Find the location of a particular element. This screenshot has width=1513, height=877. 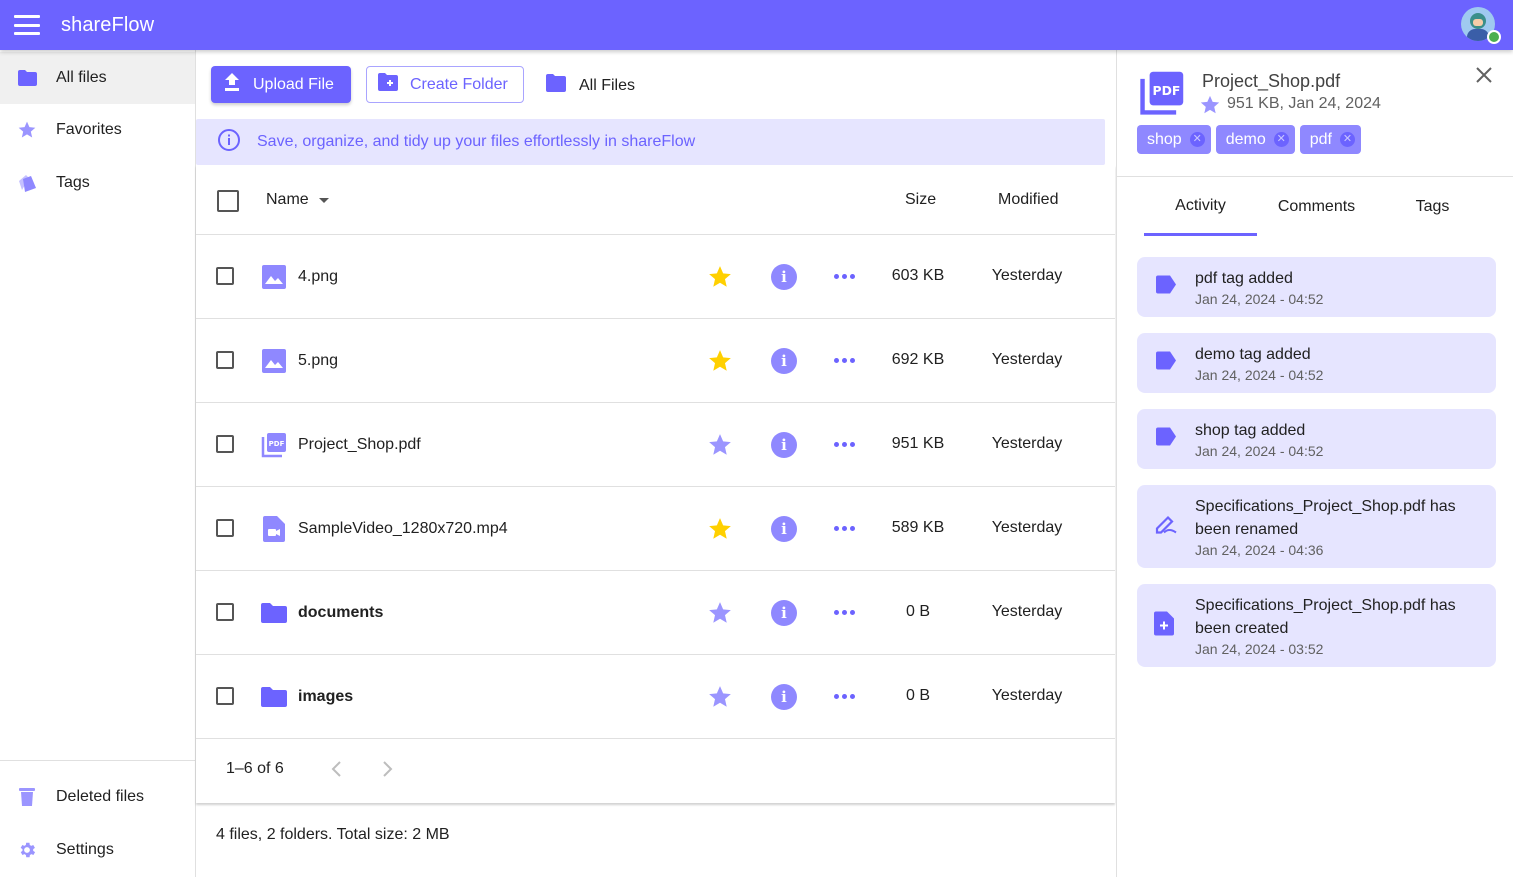

tag-chip-label: pdf is located at coordinates (1320, 139).